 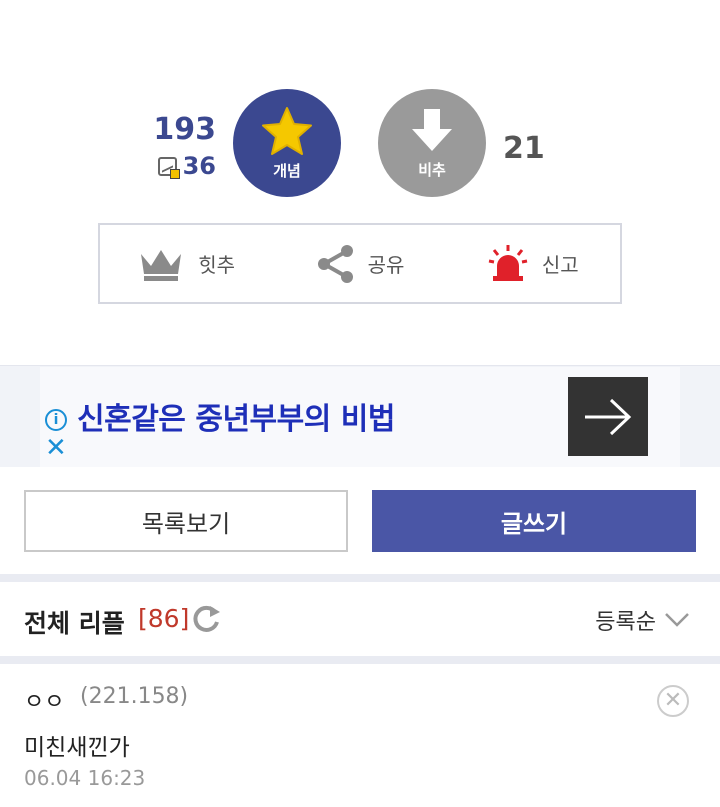 What do you see at coordinates (44, 700) in the screenshot?
I see `comment-nickname: ㅇㅇ` at bounding box center [44, 700].